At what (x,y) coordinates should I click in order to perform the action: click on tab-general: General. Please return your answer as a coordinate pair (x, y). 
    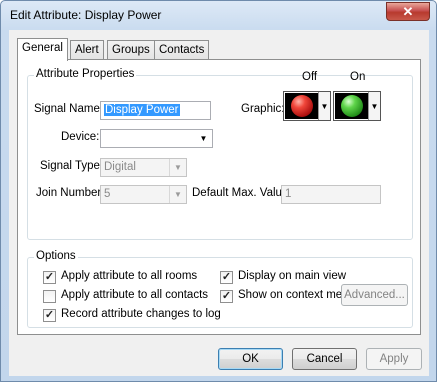
    Looking at the image, I should click on (42, 49).